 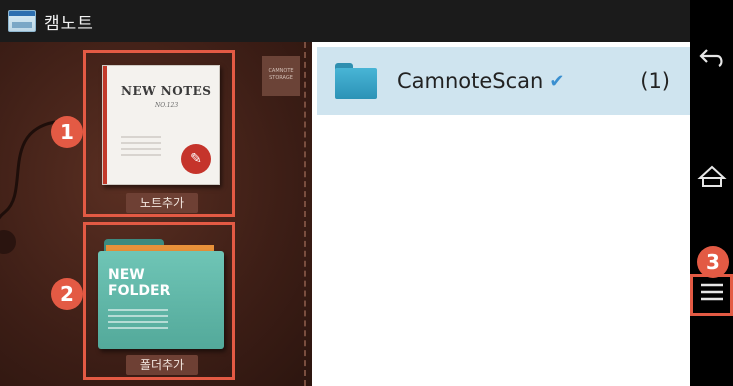 What do you see at coordinates (167, 105) in the screenshot?
I see `notes-cover-number: NO.123` at bounding box center [167, 105].